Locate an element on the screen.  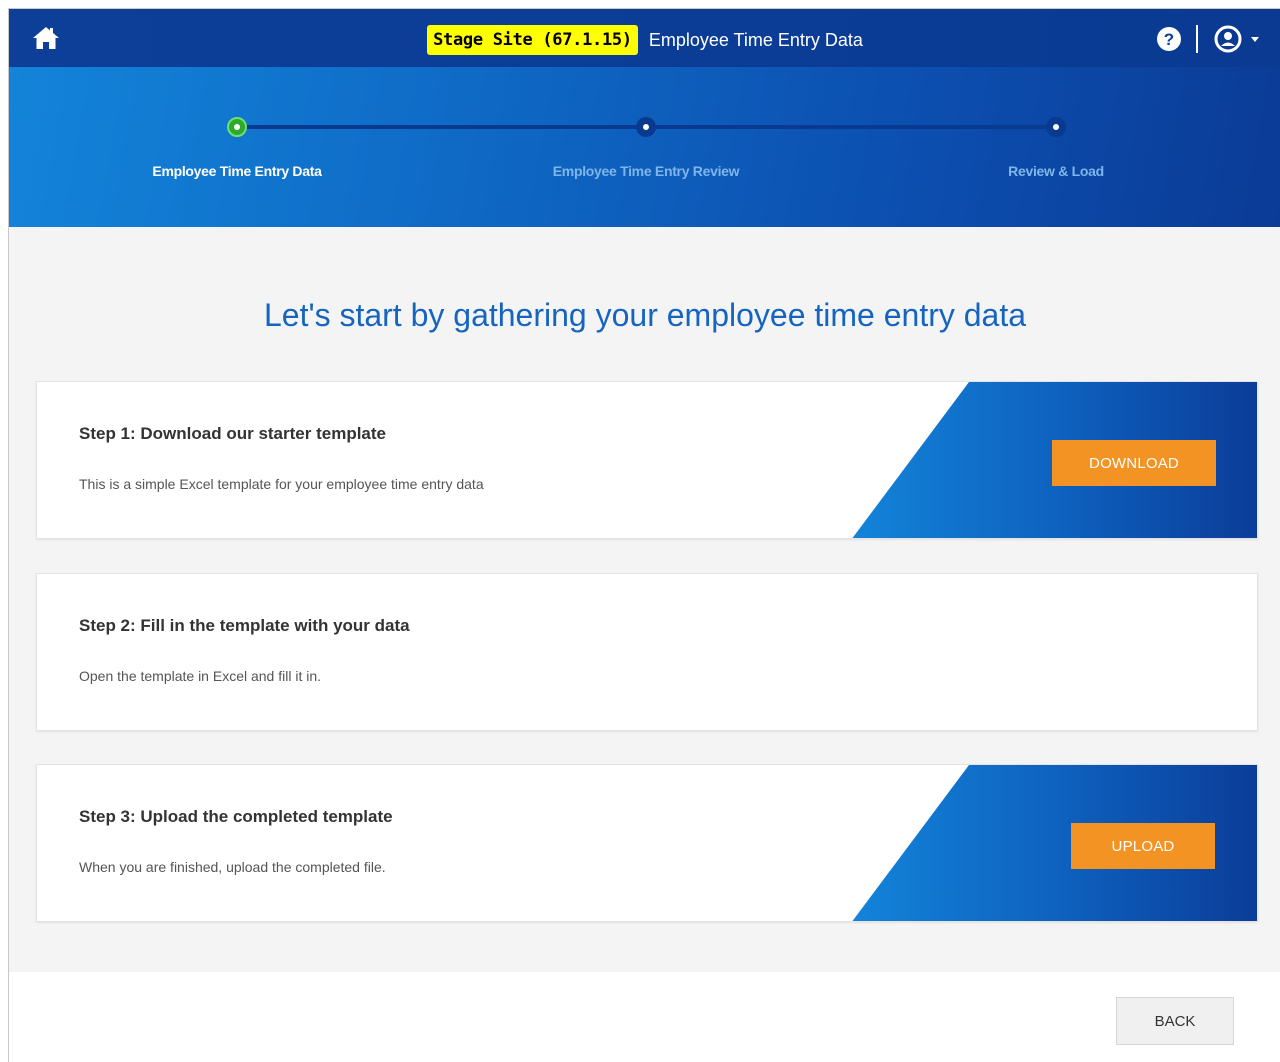
download-button: DOWNLOAD is located at coordinates (1134, 463).